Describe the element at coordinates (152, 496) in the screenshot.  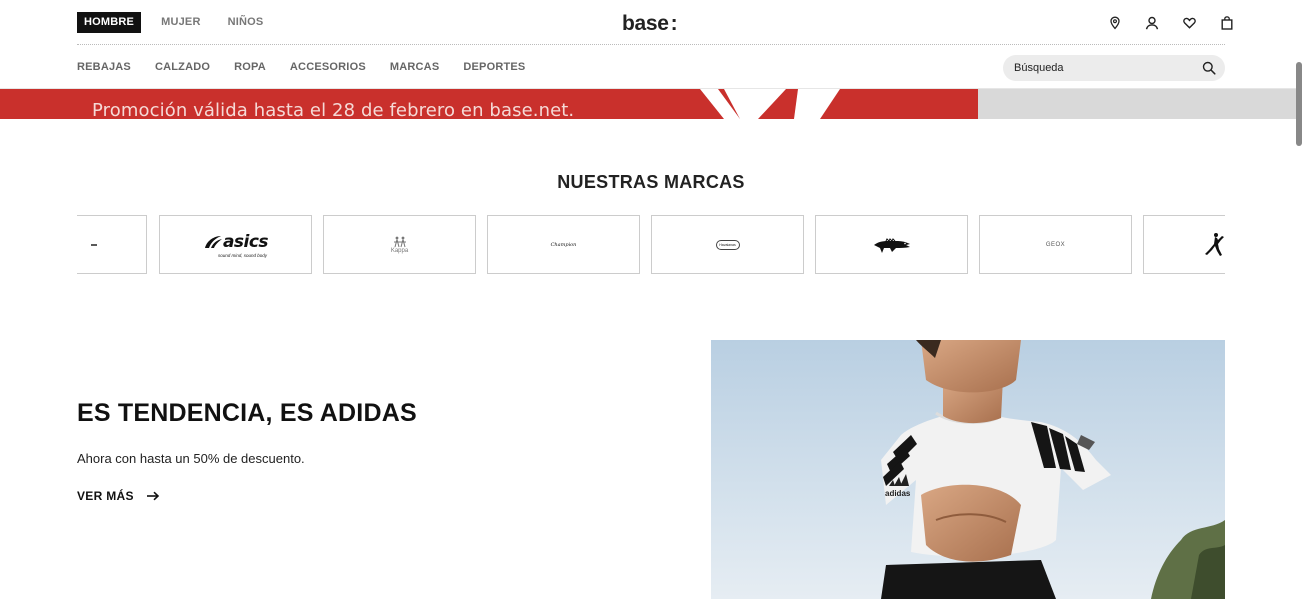
I see `arrow-right-icon` at that location.